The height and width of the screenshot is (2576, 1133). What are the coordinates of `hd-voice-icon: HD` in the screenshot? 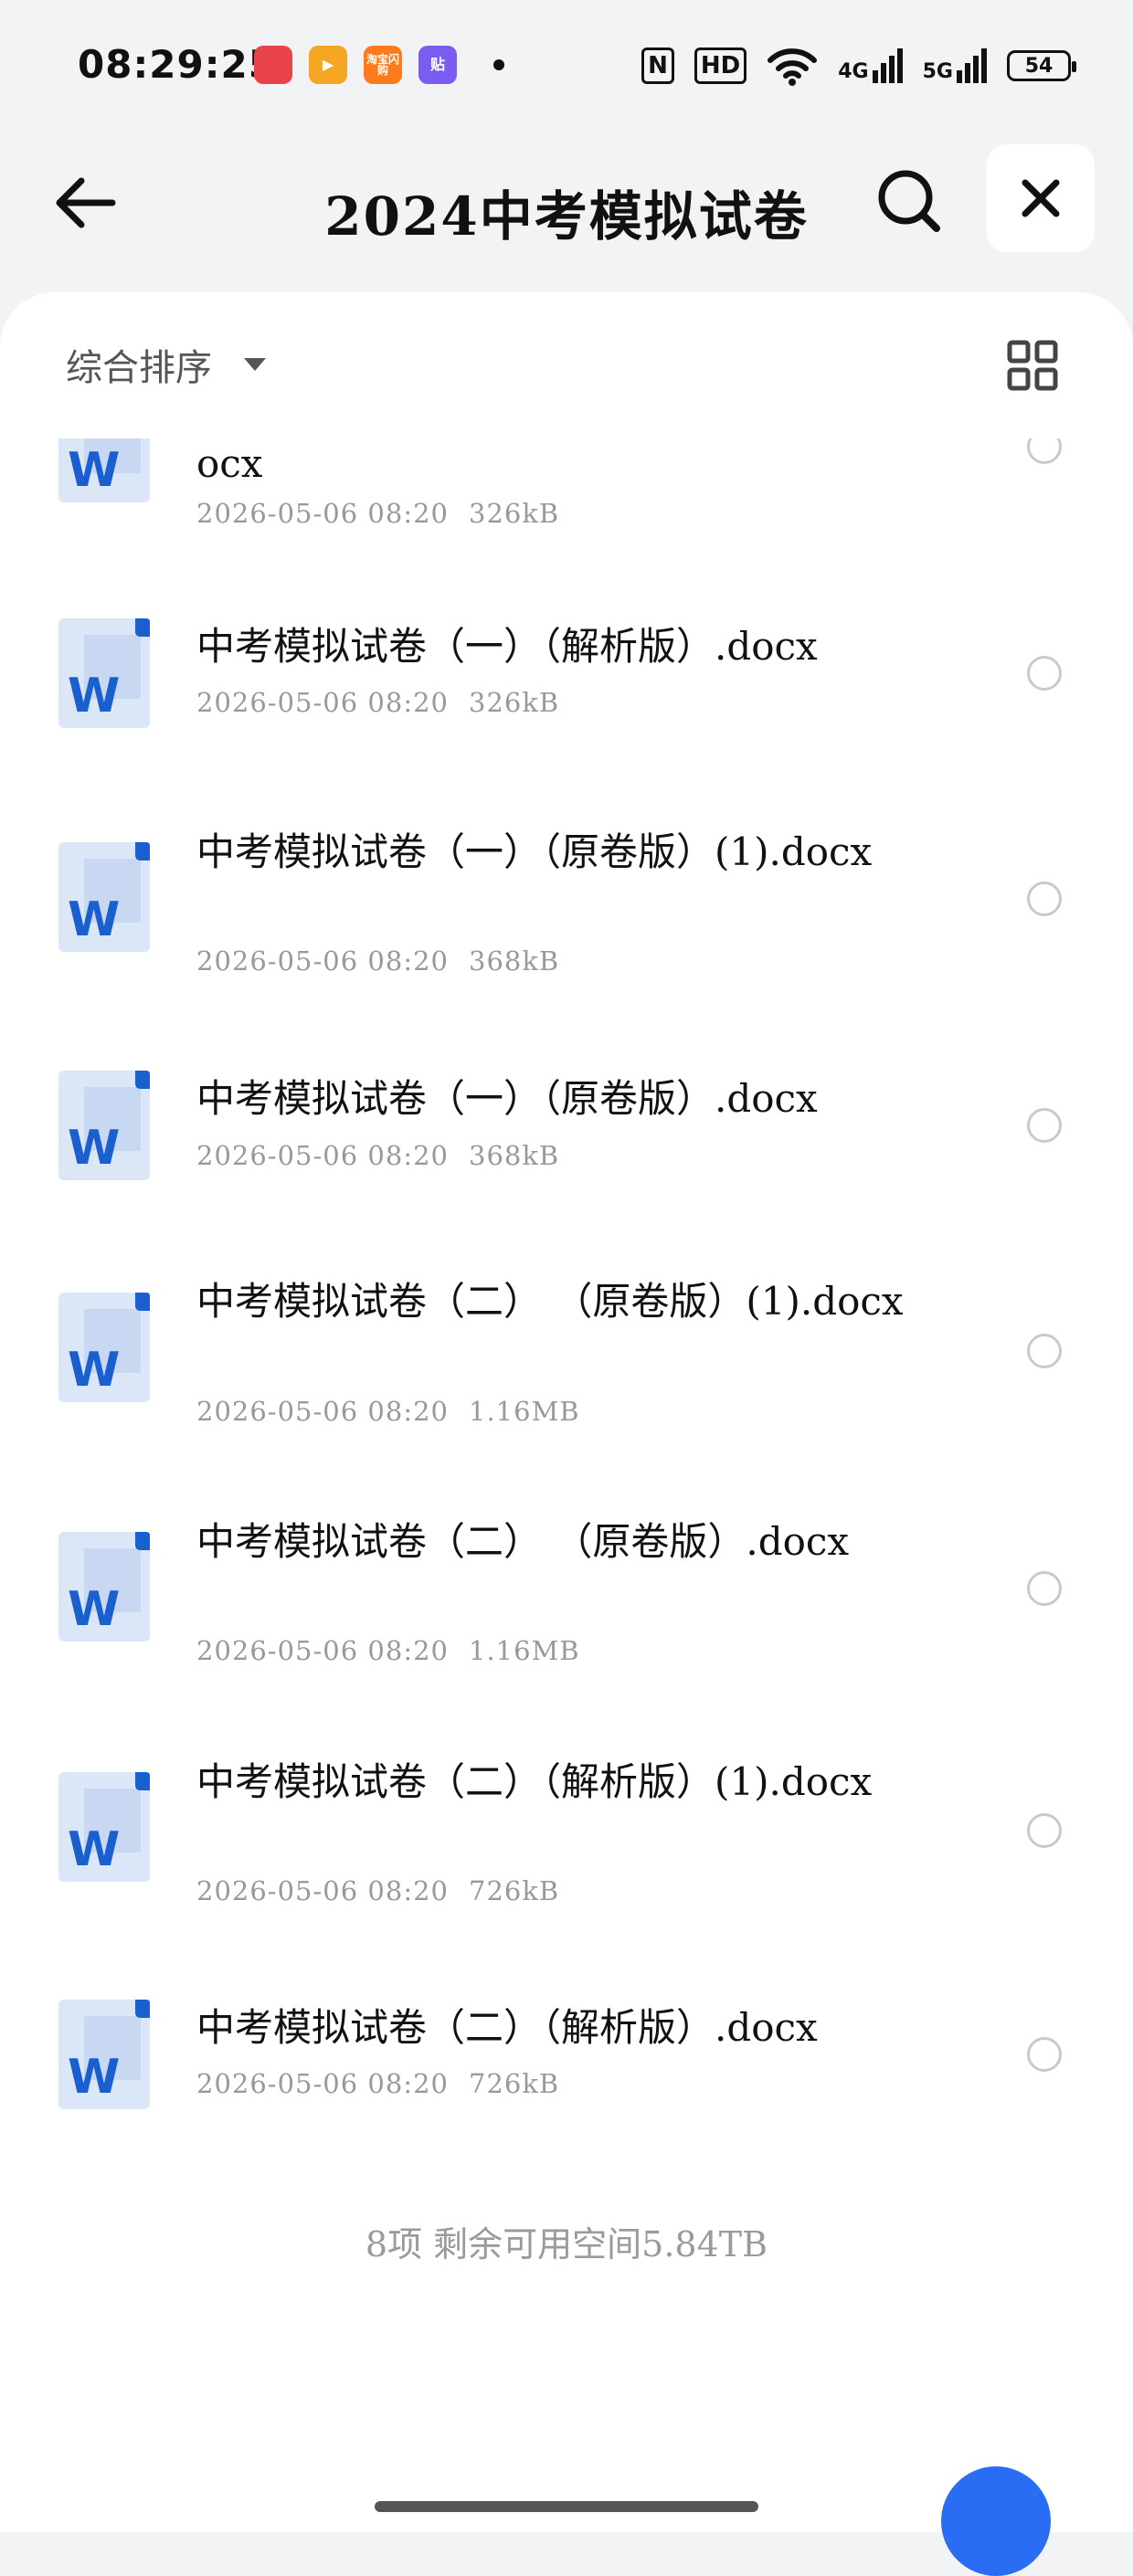 It's located at (721, 66).